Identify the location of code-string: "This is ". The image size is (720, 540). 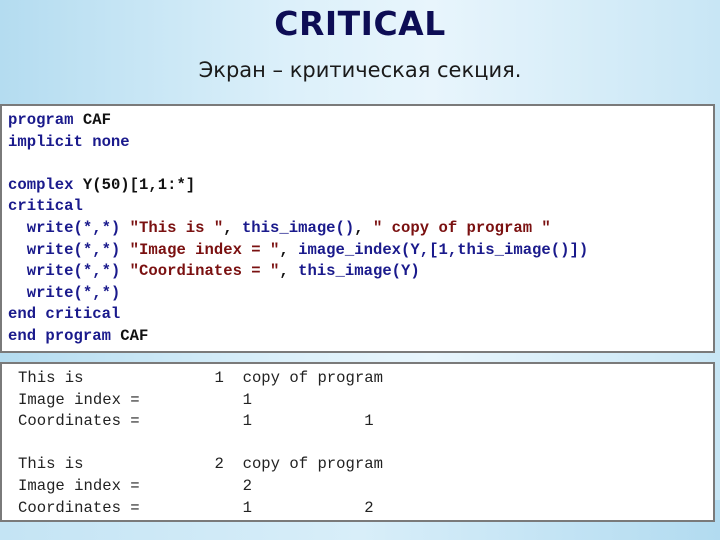
(176, 227).